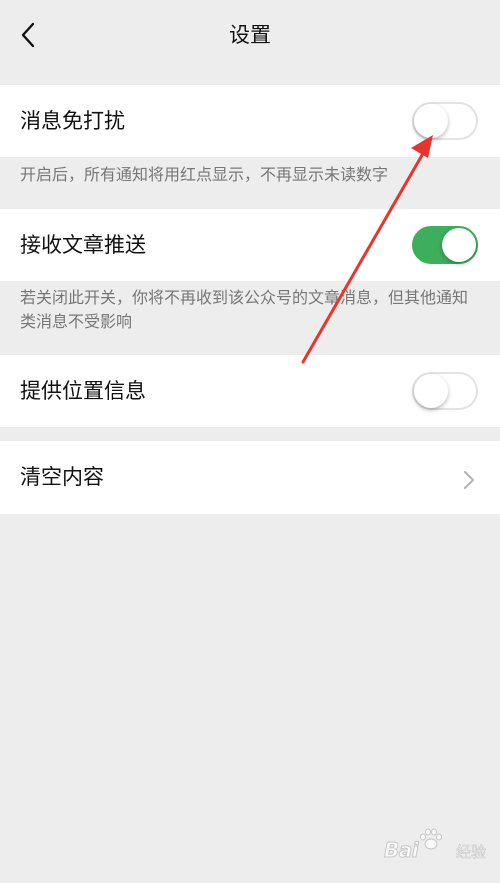 This screenshot has height=883, width=500. I want to click on location-toggle, so click(445, 391).